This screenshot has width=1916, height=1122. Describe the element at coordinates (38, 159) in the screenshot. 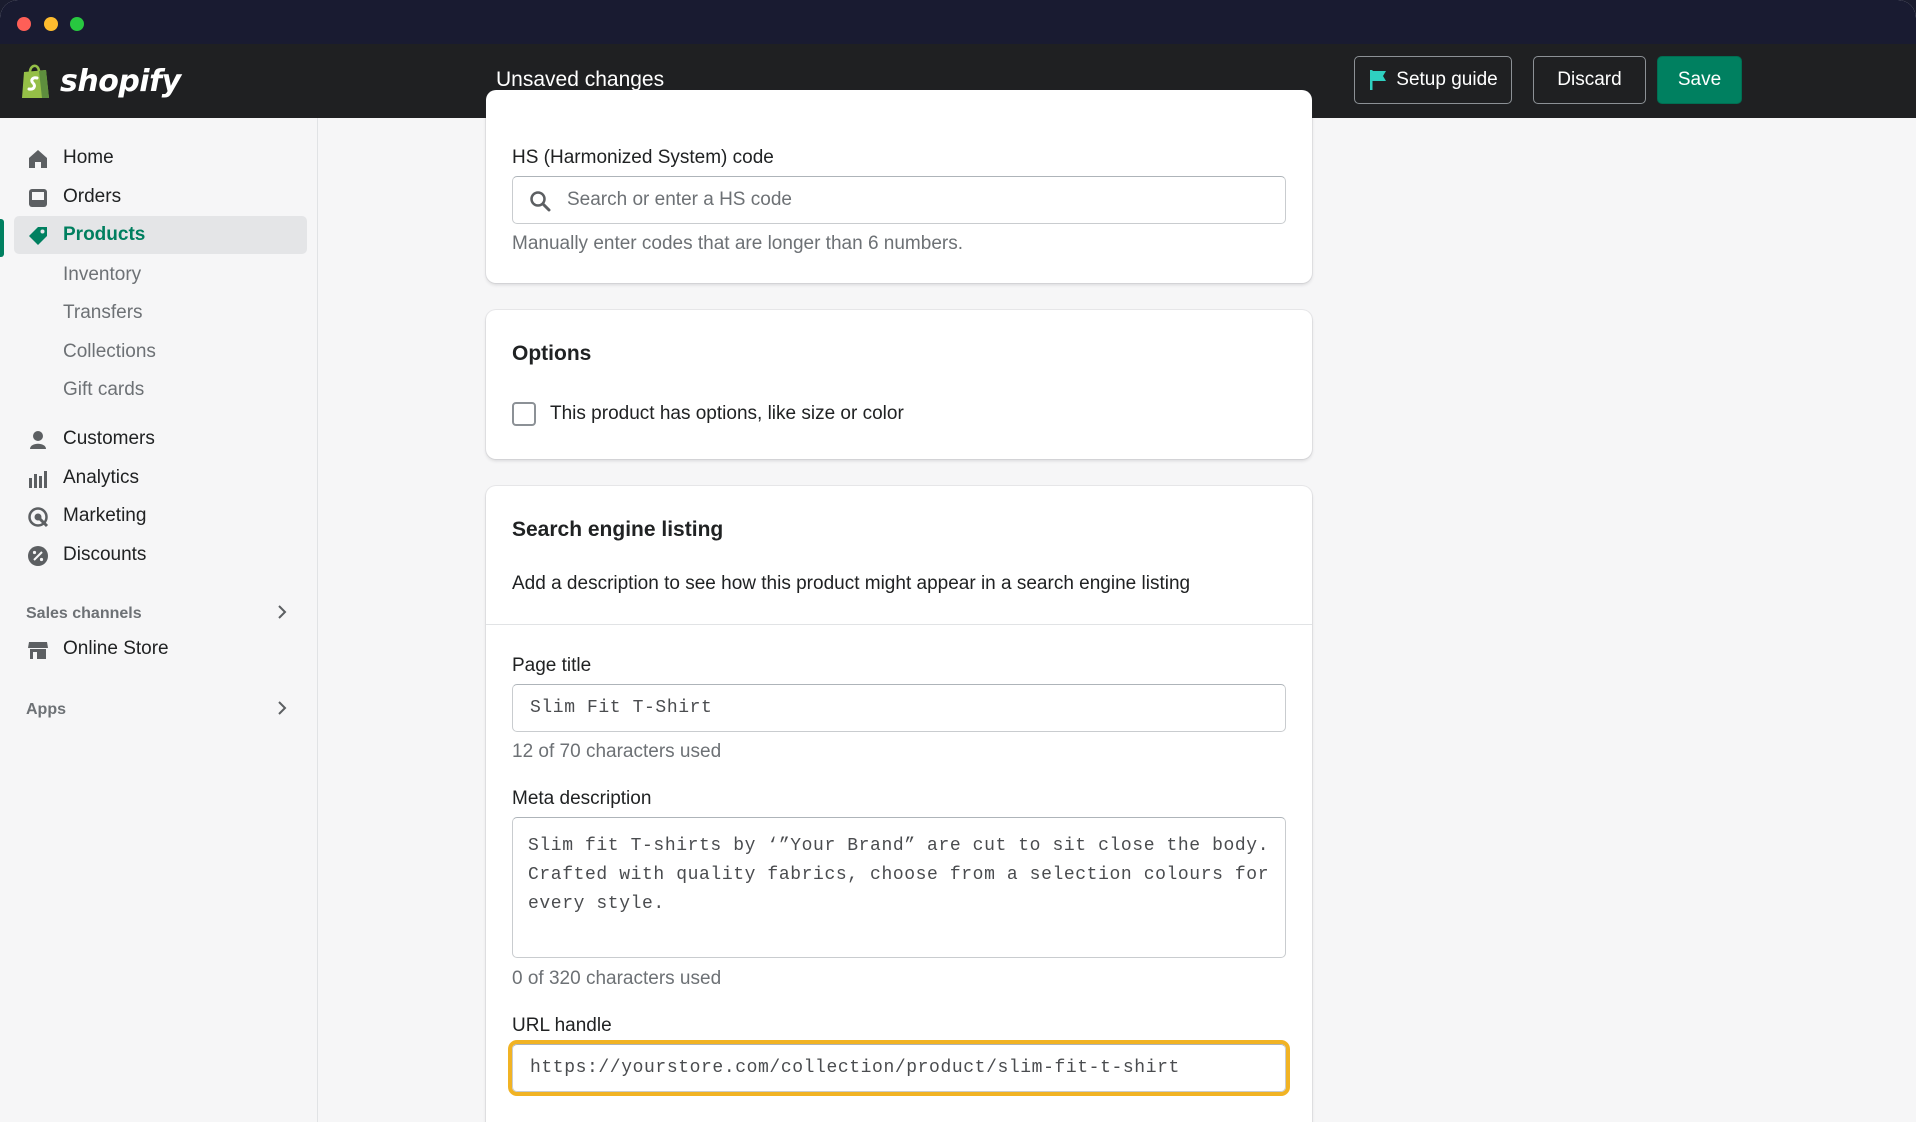

I see `home-icon` at that location.